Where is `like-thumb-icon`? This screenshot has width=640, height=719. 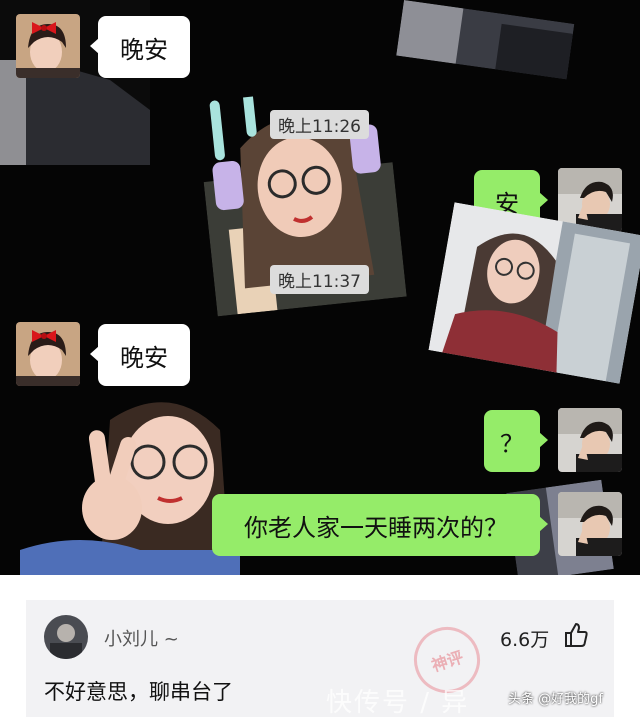 like-thumb-icon is located at coordinates (576, 635).